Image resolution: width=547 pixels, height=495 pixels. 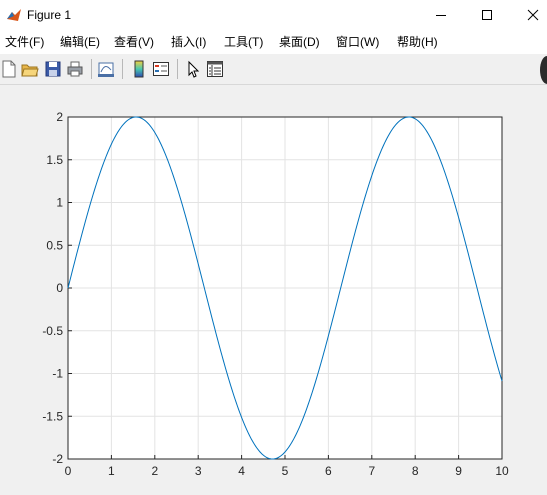 What do you see at coordinates (52, 331) in the screenshot?
I see `y-tick-label: -0.5` at bounding box center [52, 331].